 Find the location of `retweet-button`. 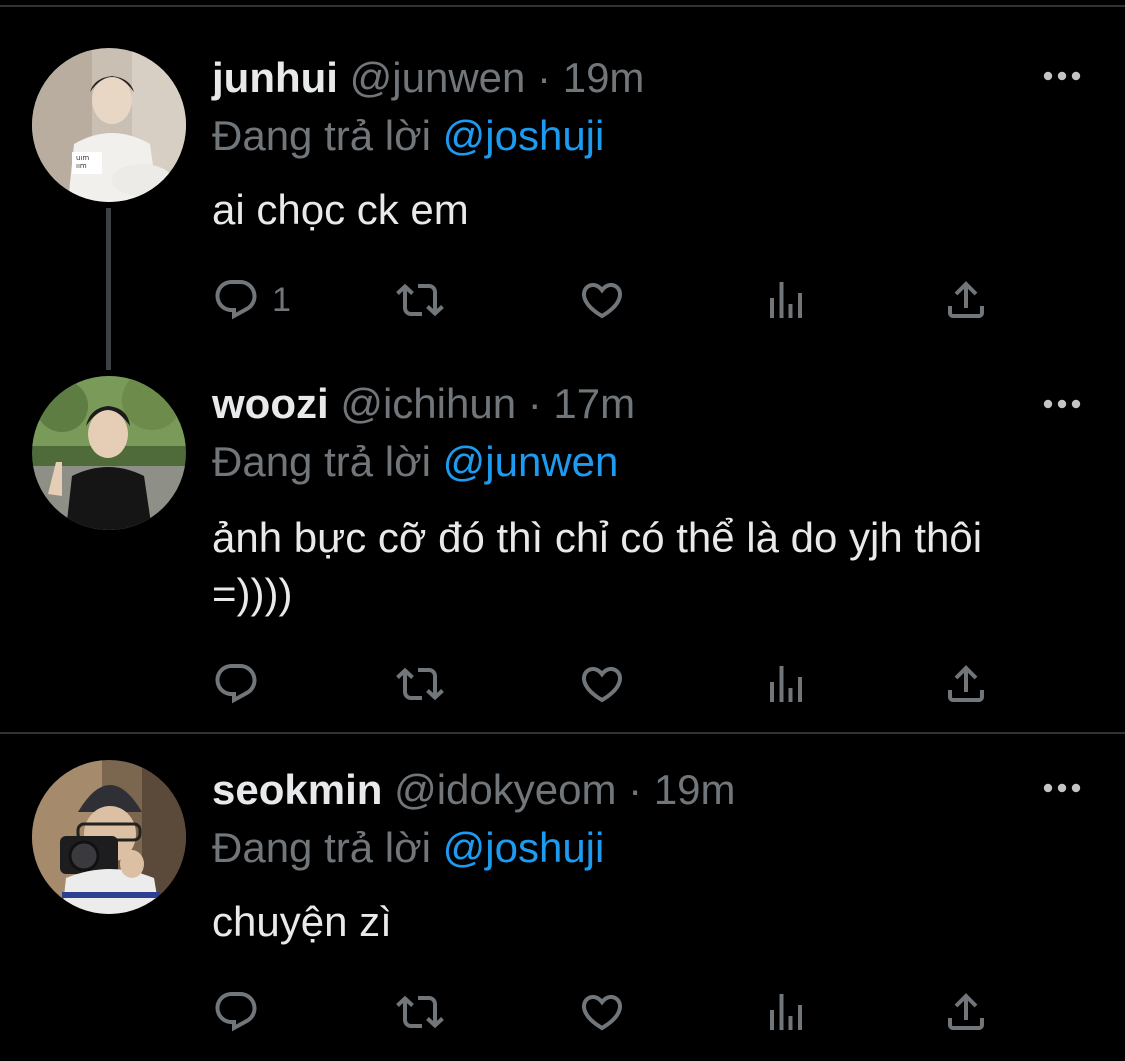

retweet-button is located at coordinates (420, 1012).